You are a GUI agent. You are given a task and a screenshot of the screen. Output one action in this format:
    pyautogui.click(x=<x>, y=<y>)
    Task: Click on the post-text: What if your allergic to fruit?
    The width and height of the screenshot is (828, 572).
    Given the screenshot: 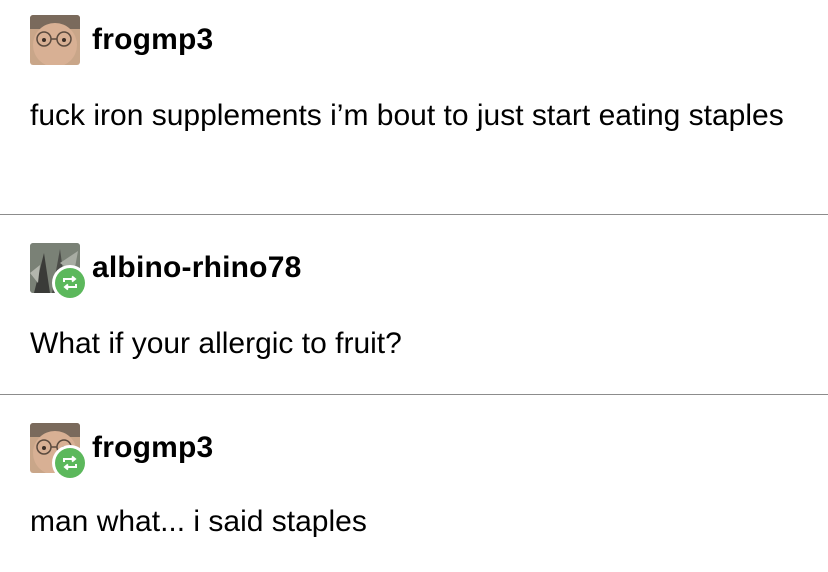 What is the action you would take?
    pyautogui.click(x=216, y=343)
    